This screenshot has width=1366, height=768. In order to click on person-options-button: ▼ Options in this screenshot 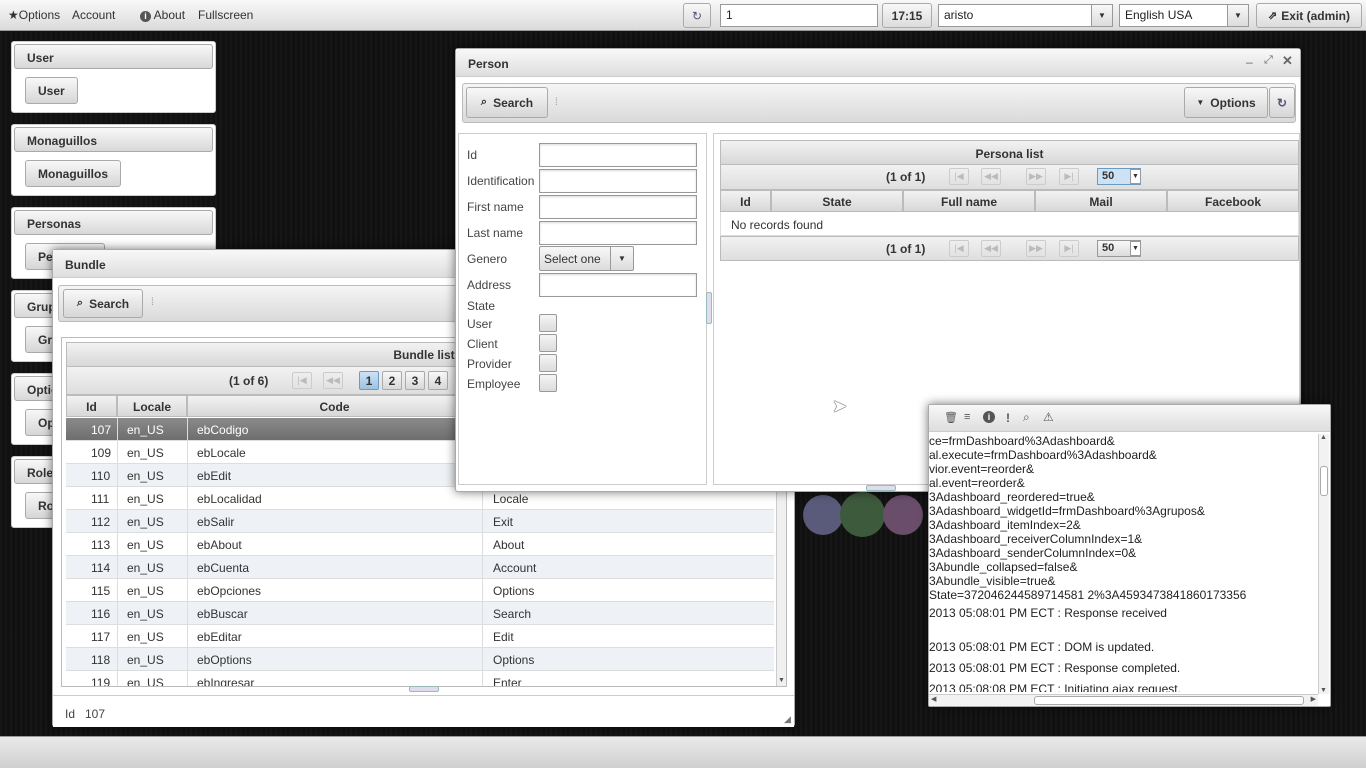, I will do `click(1226, 102)`.